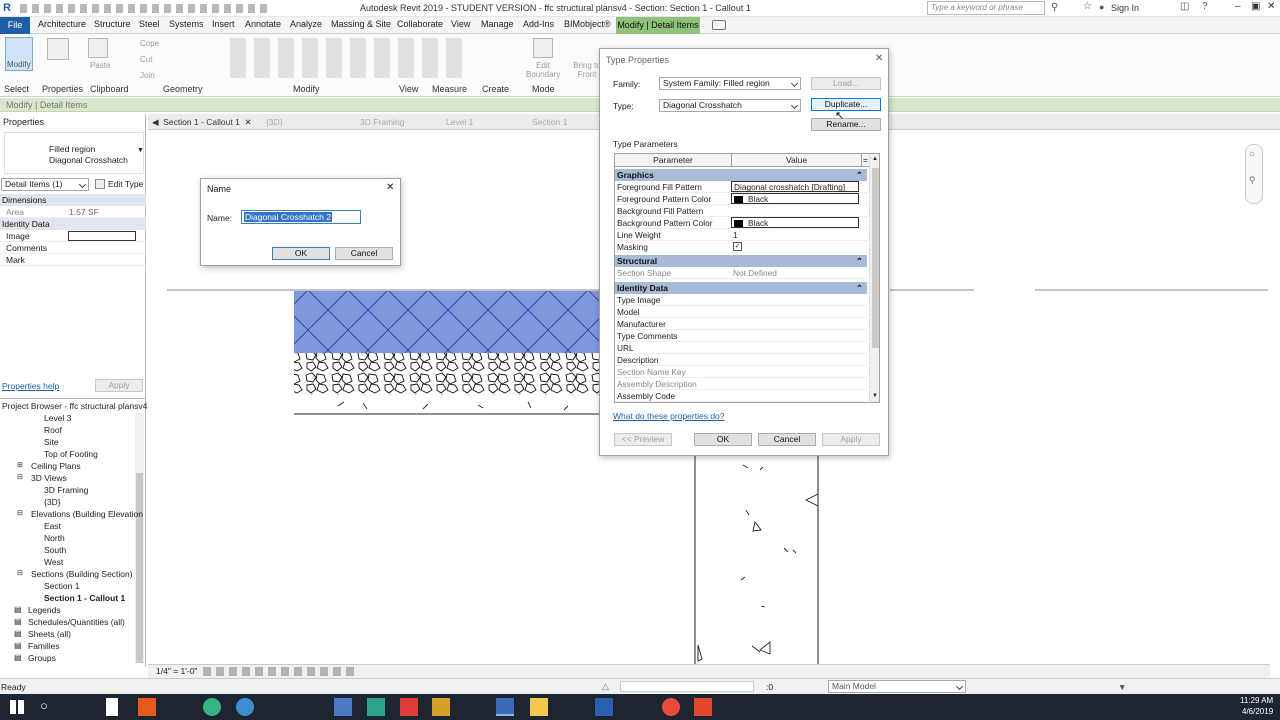 This screenshot has height=720, width=1280. Describe the element at coordinates (587, 24) in the screenshot. I see `tab-bimobject: BIMobject®` at that location.